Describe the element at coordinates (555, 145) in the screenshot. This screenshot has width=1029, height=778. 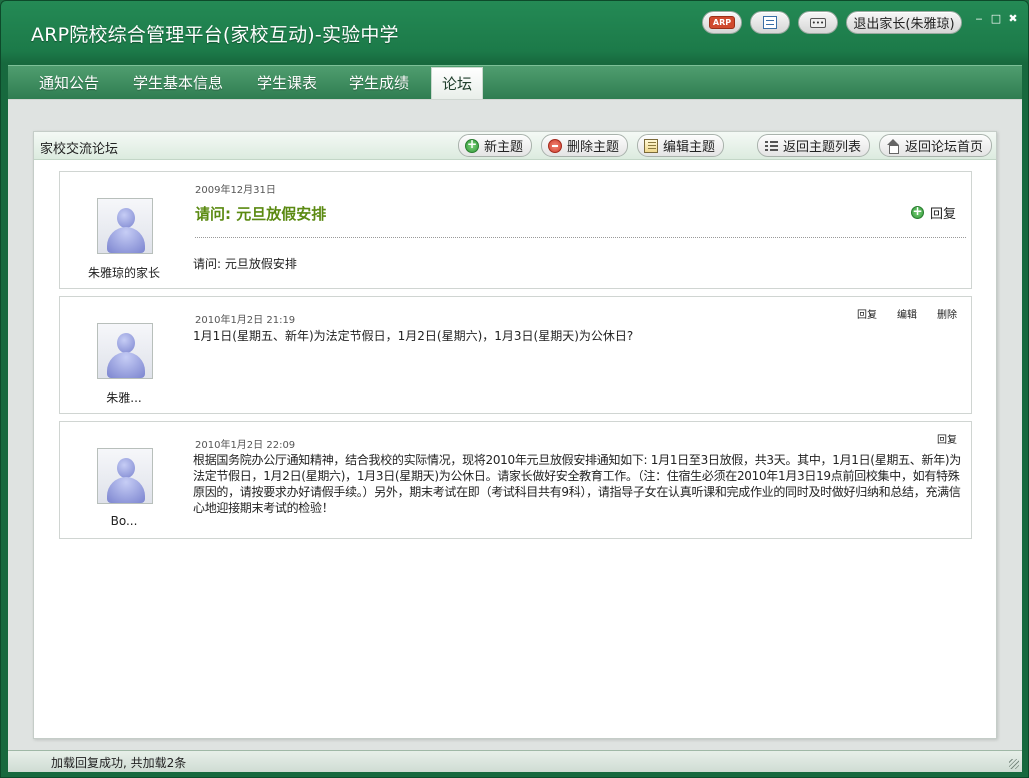
I see `remove-icon` at that location.